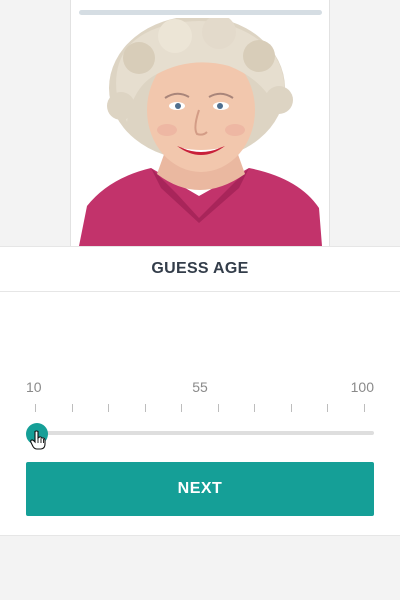  I want to click on scale-min-label: 10, so click(34, 387).